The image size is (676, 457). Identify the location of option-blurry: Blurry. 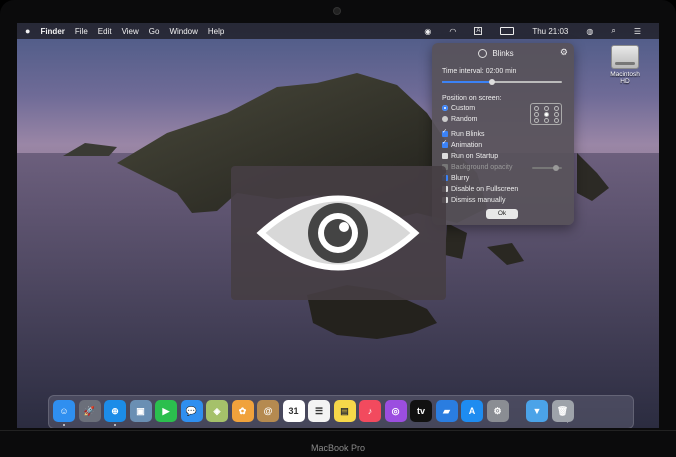
(456, 177).